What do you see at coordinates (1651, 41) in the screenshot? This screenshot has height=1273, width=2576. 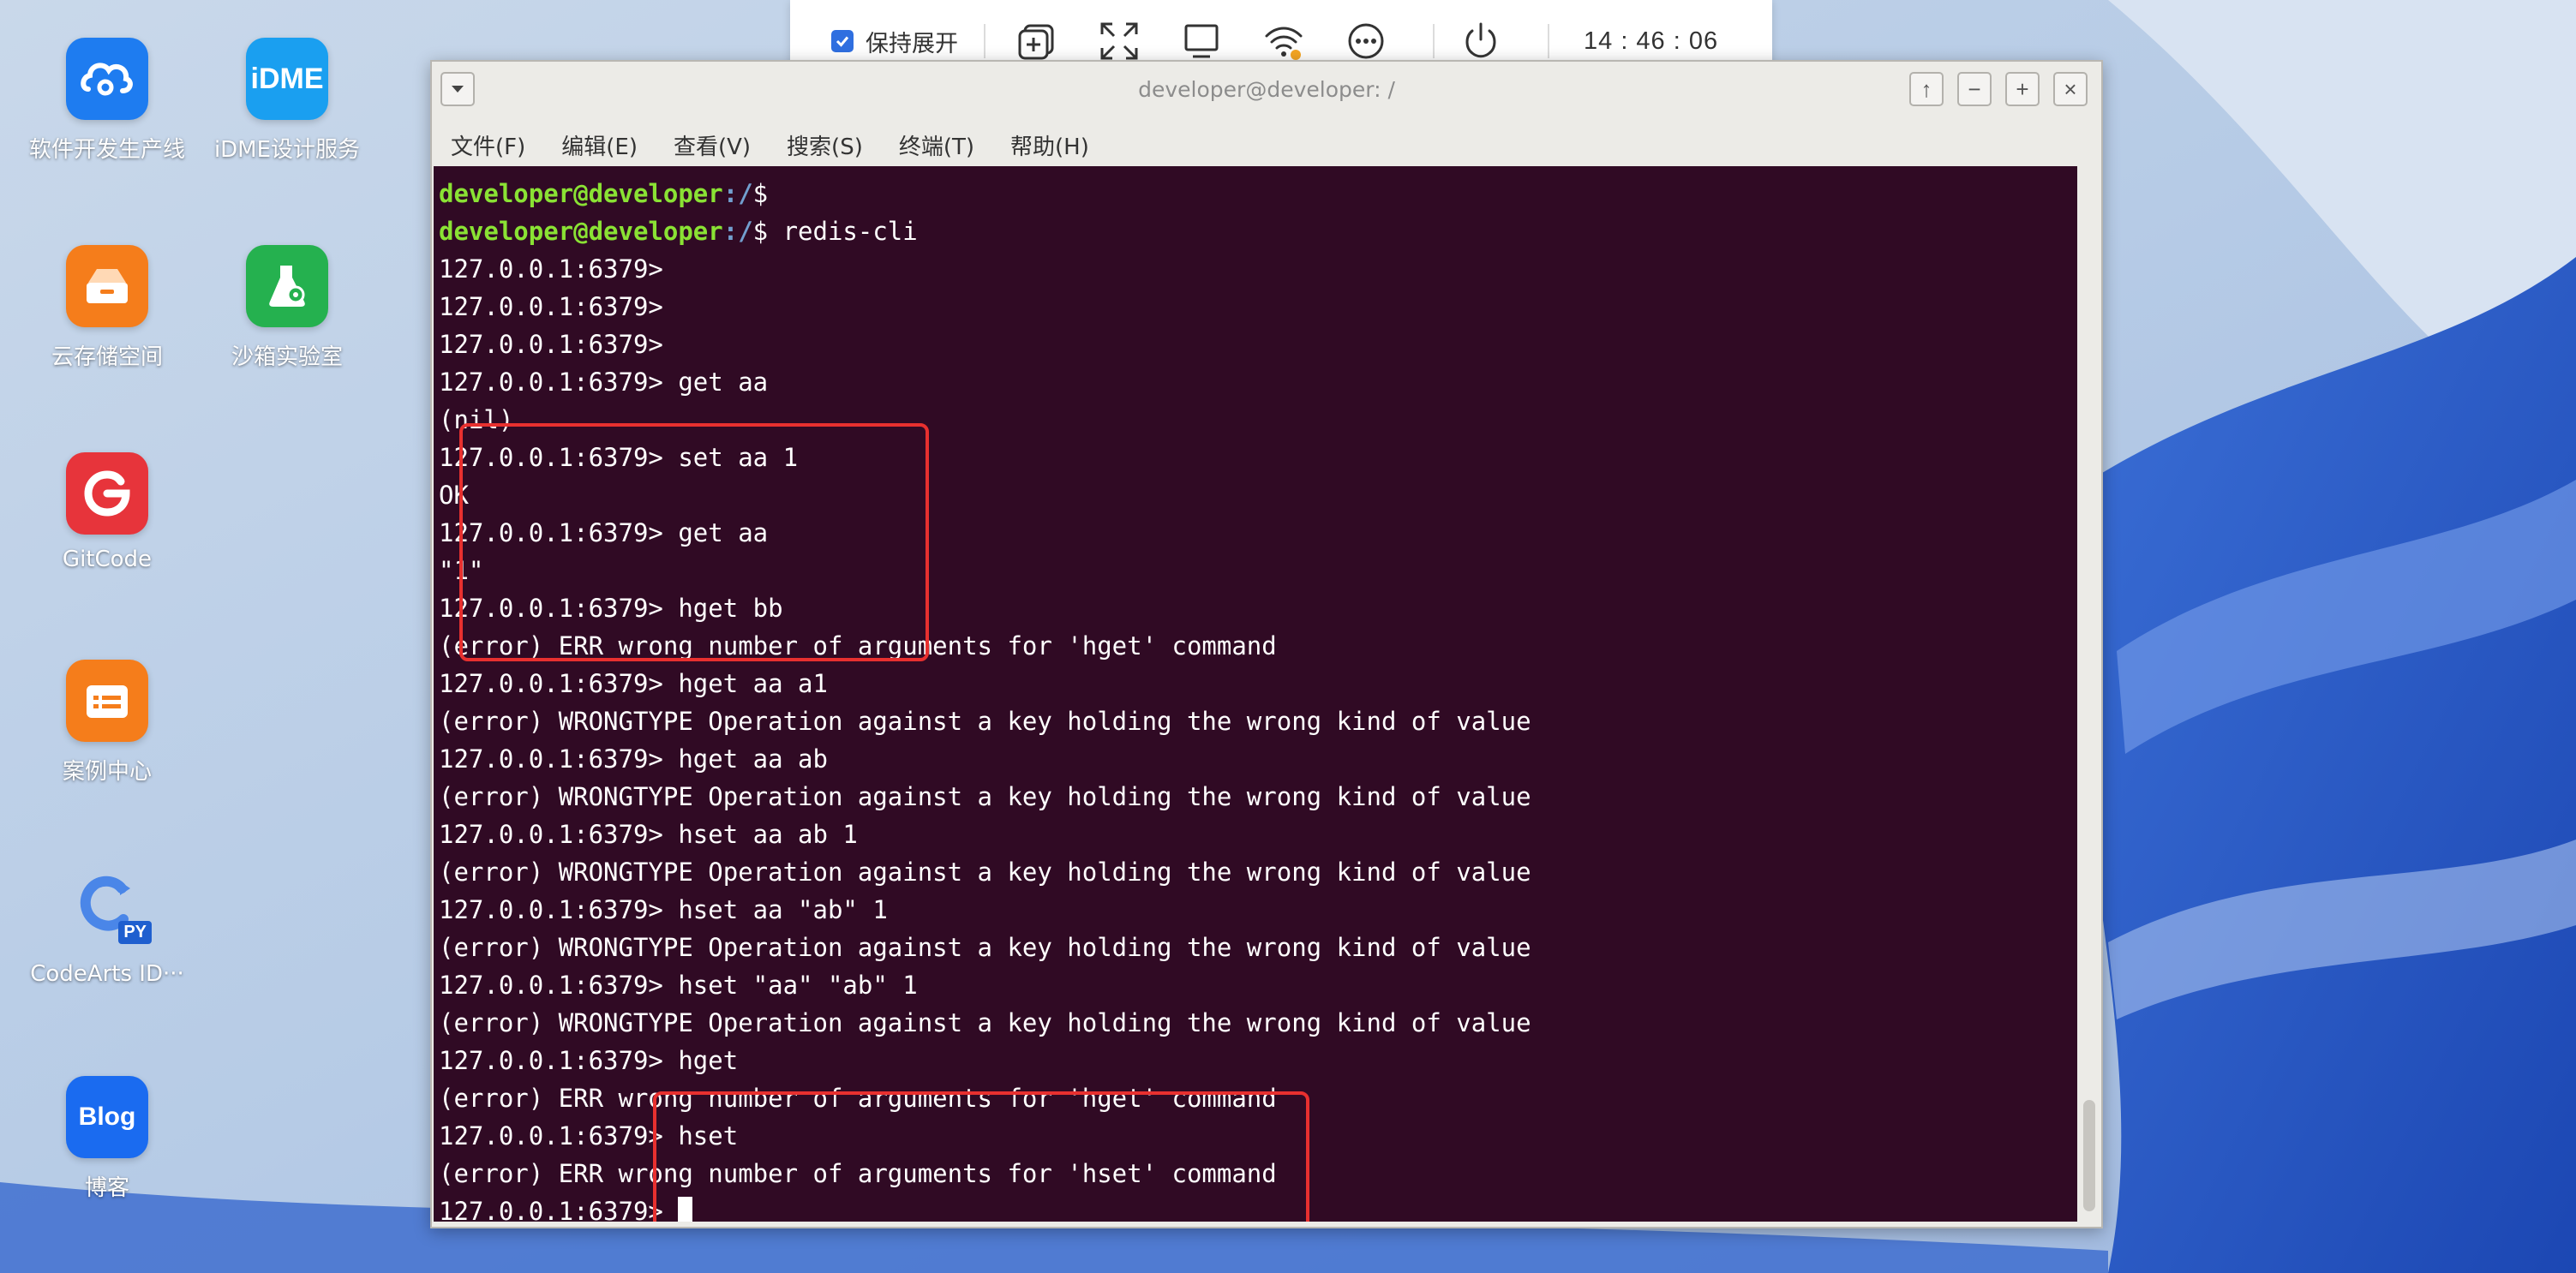 I see `session-clock: 14 : 46 : 06` at bounding box center [1651, 41].